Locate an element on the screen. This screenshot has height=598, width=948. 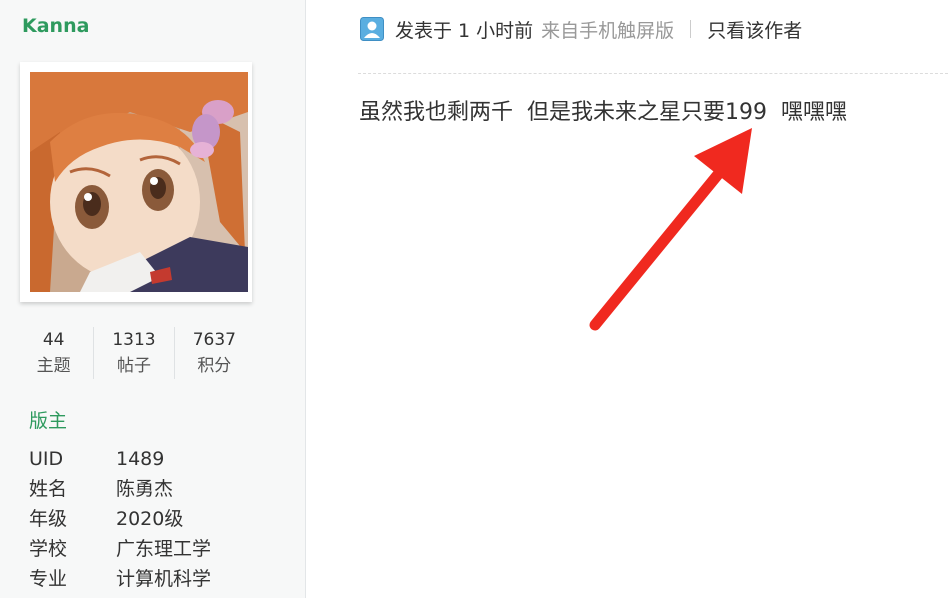
stat-value: 1313 is located at coordinates (134, 340).